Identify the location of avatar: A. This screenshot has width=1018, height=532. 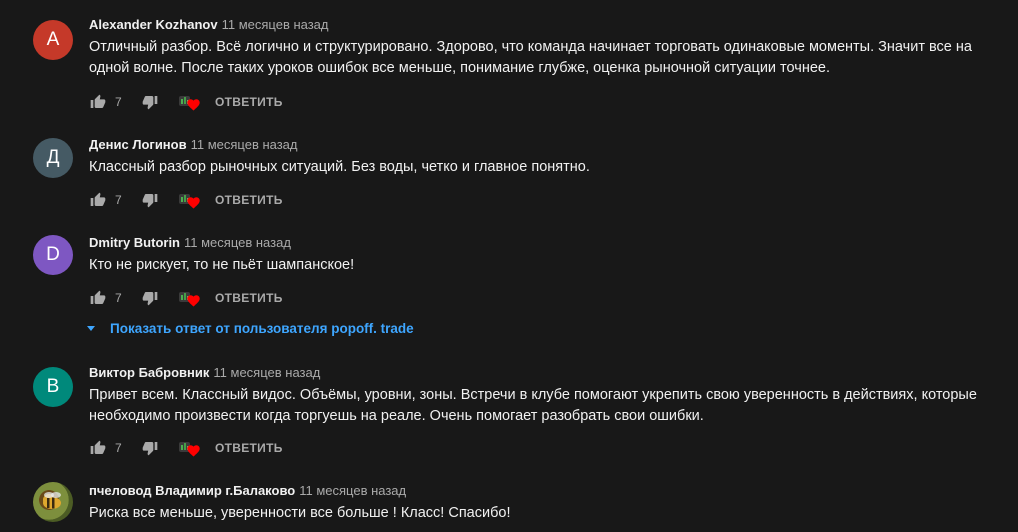
(53, 40).